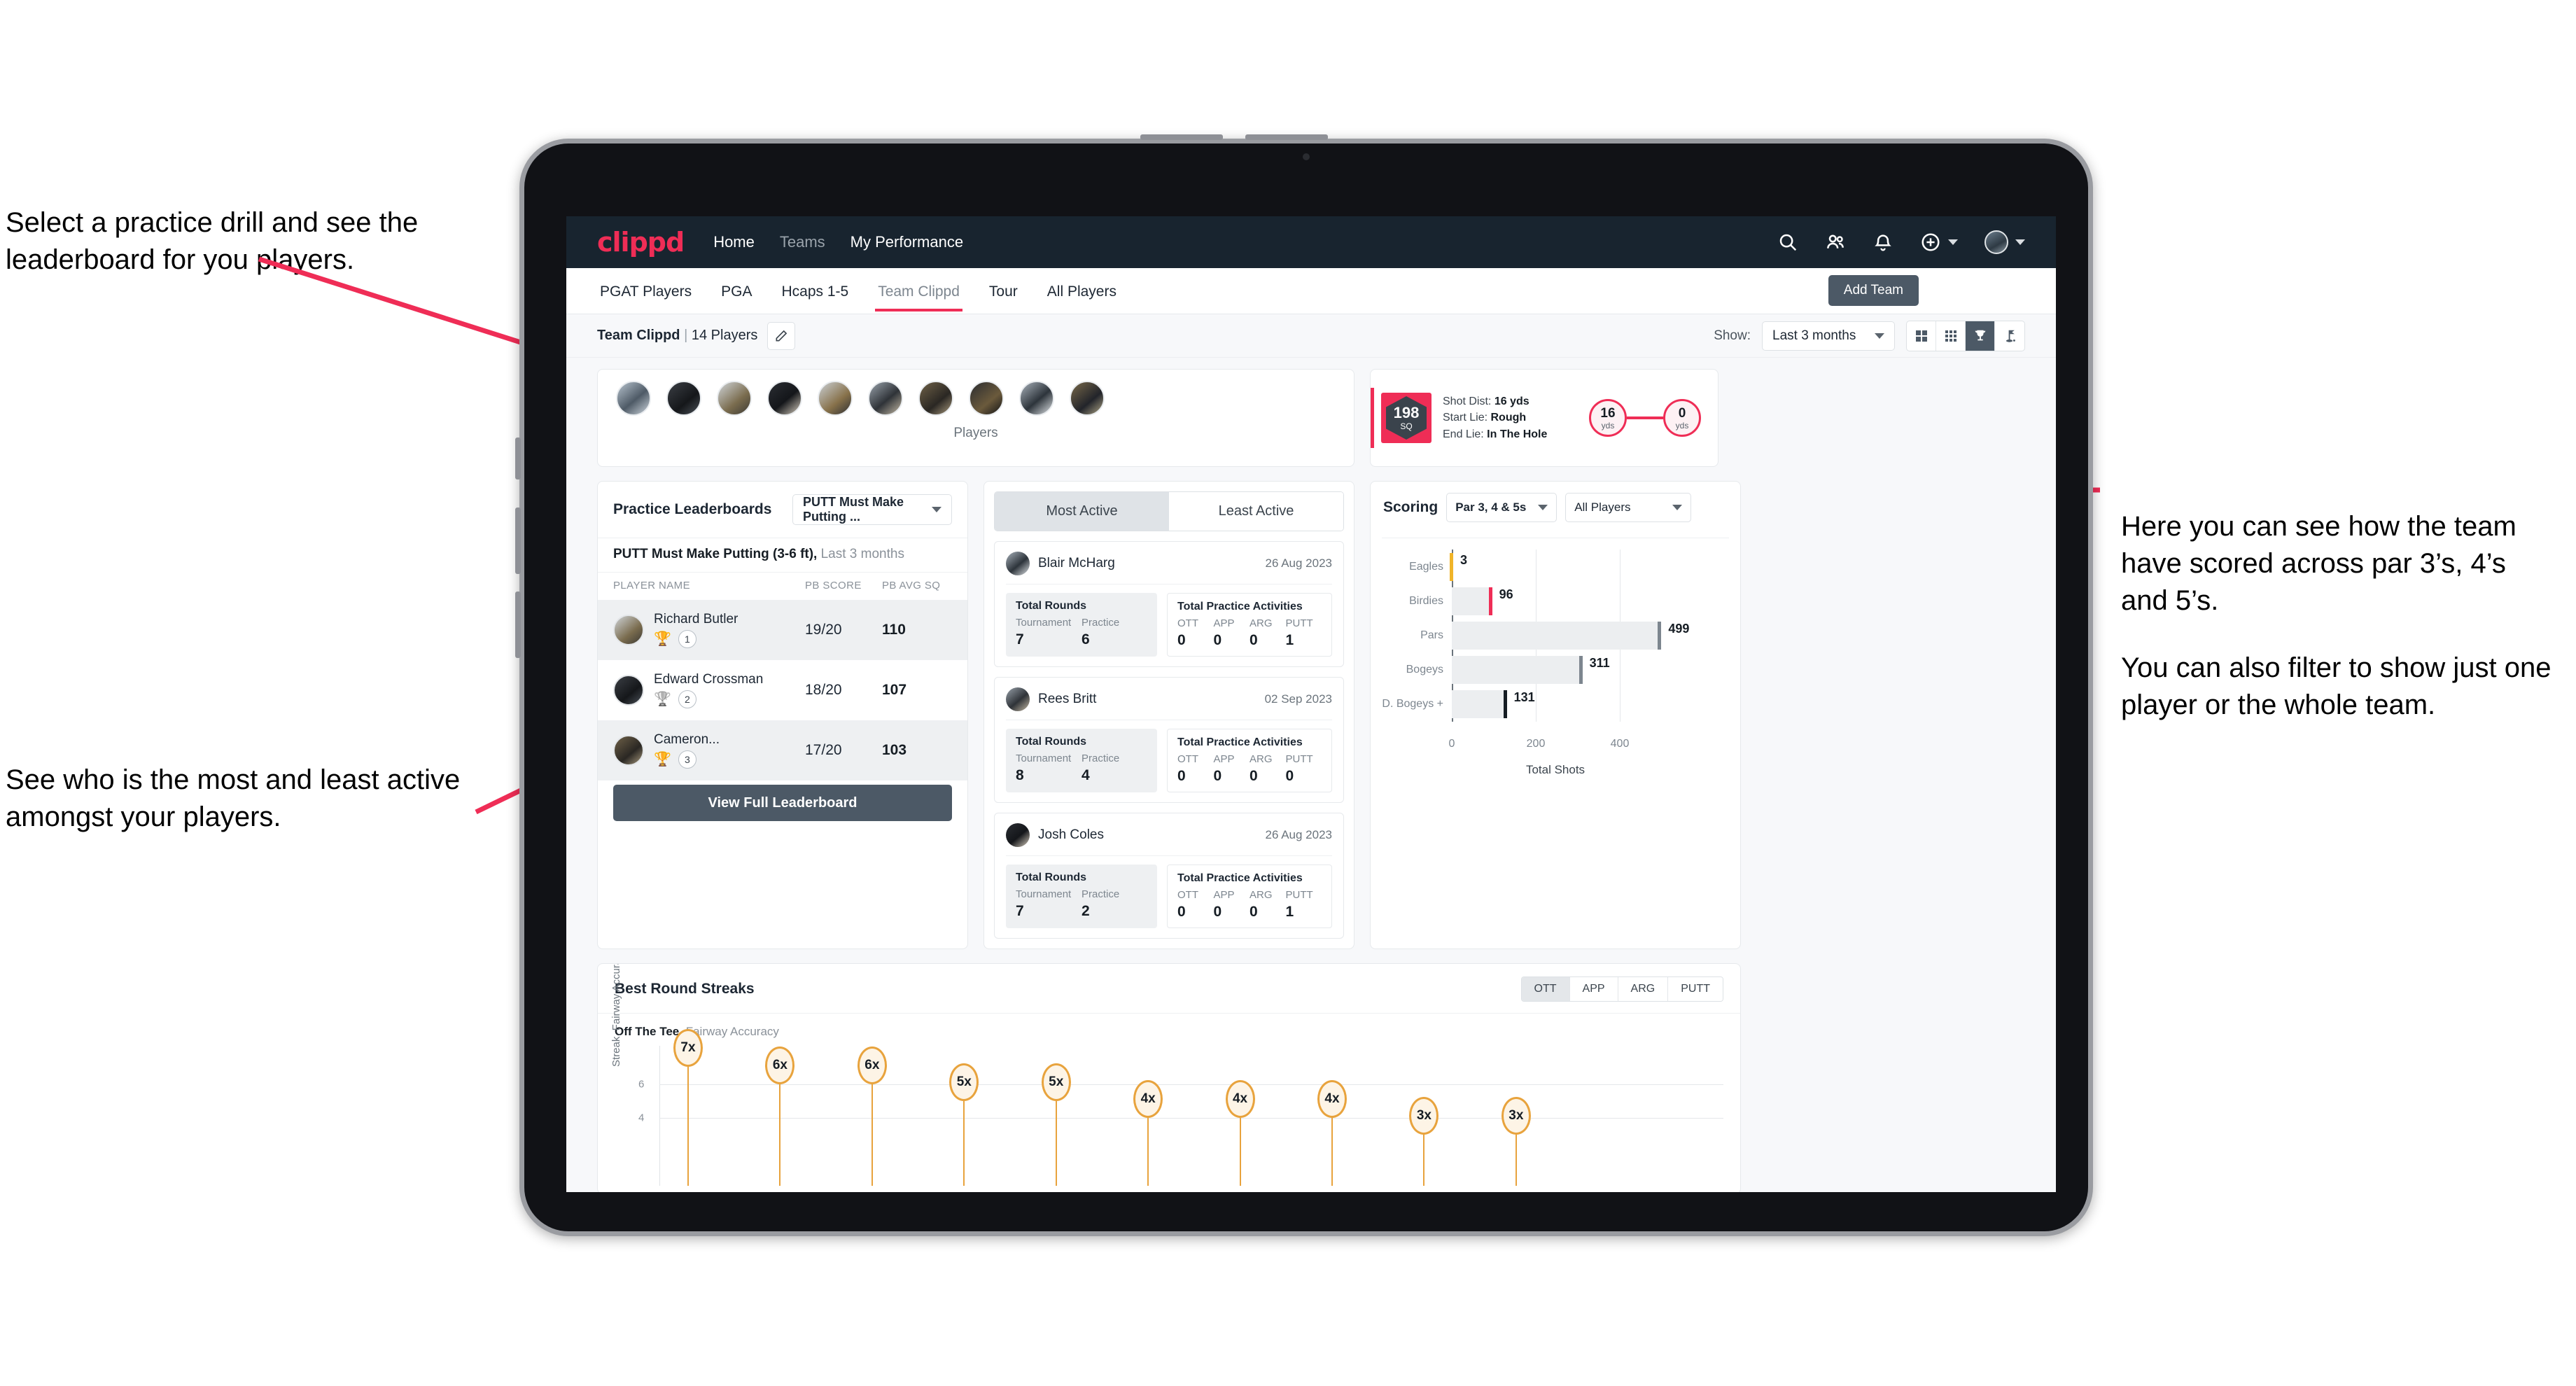 The width and height of the screenshot is (2576, 1386). I want to click on players-avatar-list, so click(976, 398).